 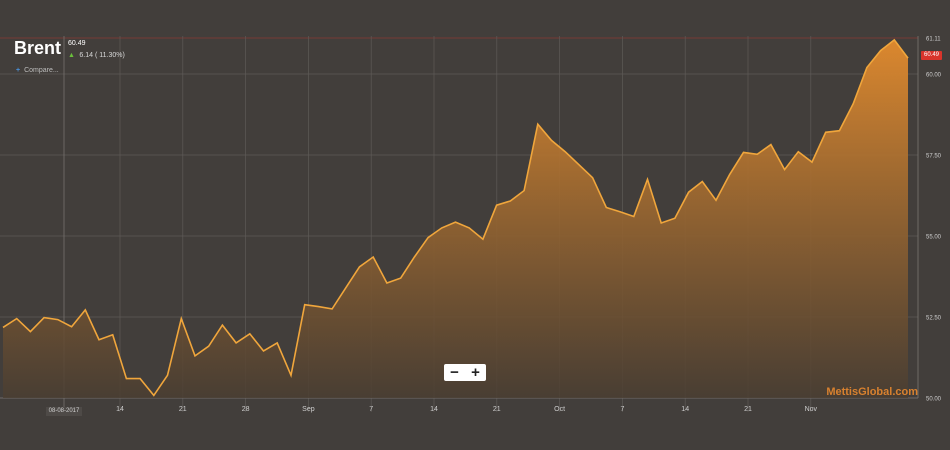 I want to click on y-tick-label: 50.00, so click(x=934, y=400).